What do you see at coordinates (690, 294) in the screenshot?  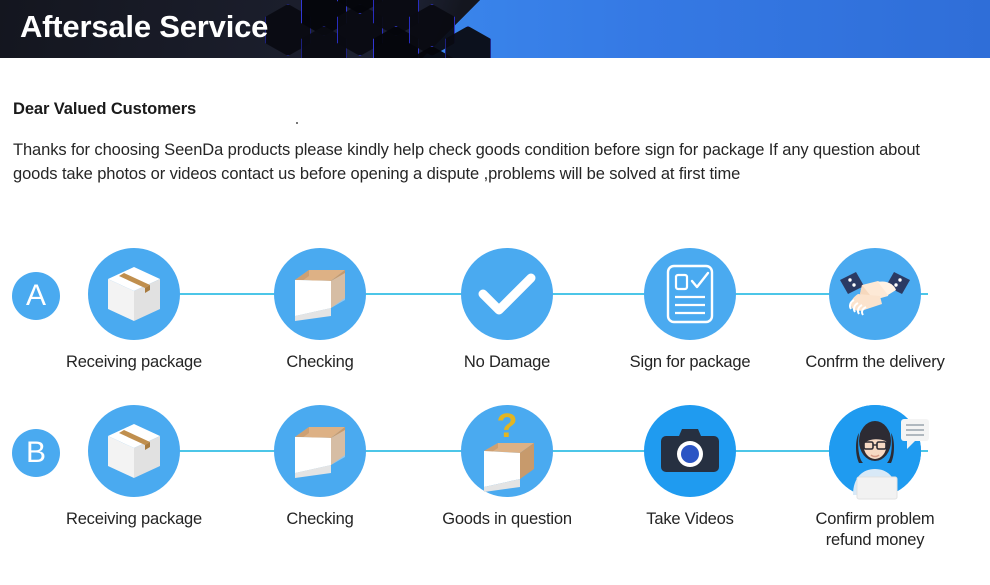 I see `clipboard-check-icon` at bounding box center [690, 294].